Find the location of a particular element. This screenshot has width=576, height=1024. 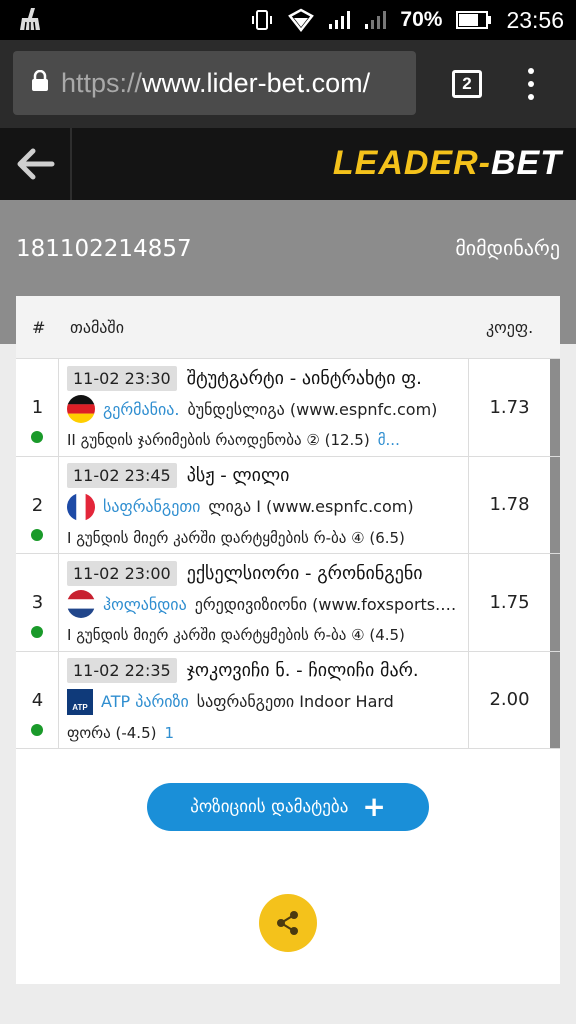

row-number: 4 is located at coordinates (37, 700).